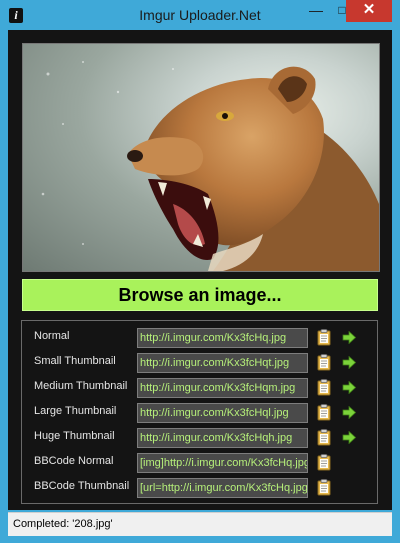 Image resolution: width=400 pixels, height=543 pixels. Describe the element at coordinates (222, 388) in the screenshot. I see `link-field: http://i.imgur.com/Kx3fcHqm.jpg` at that location.